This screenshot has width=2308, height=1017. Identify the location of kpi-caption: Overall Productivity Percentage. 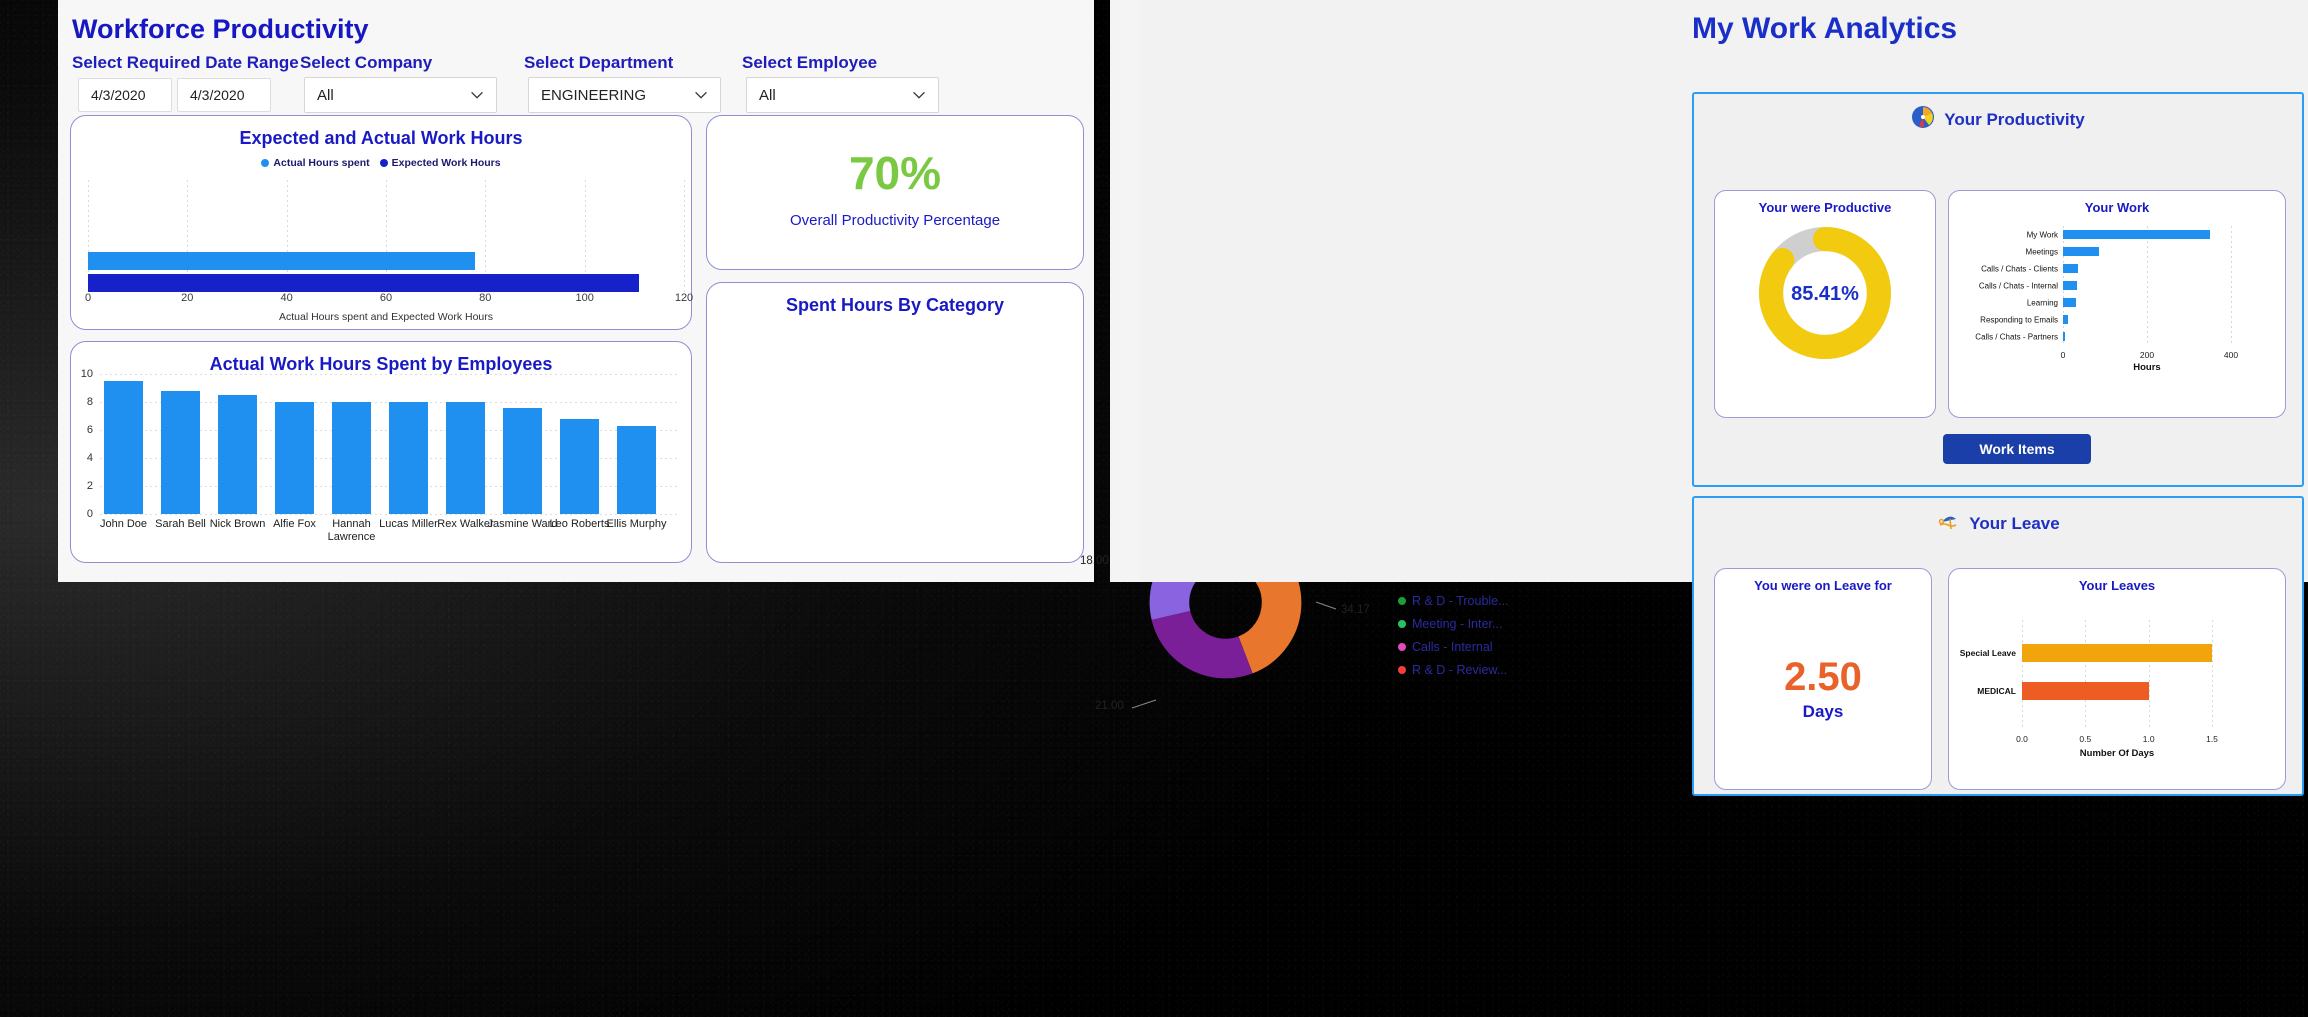
(895, 220).